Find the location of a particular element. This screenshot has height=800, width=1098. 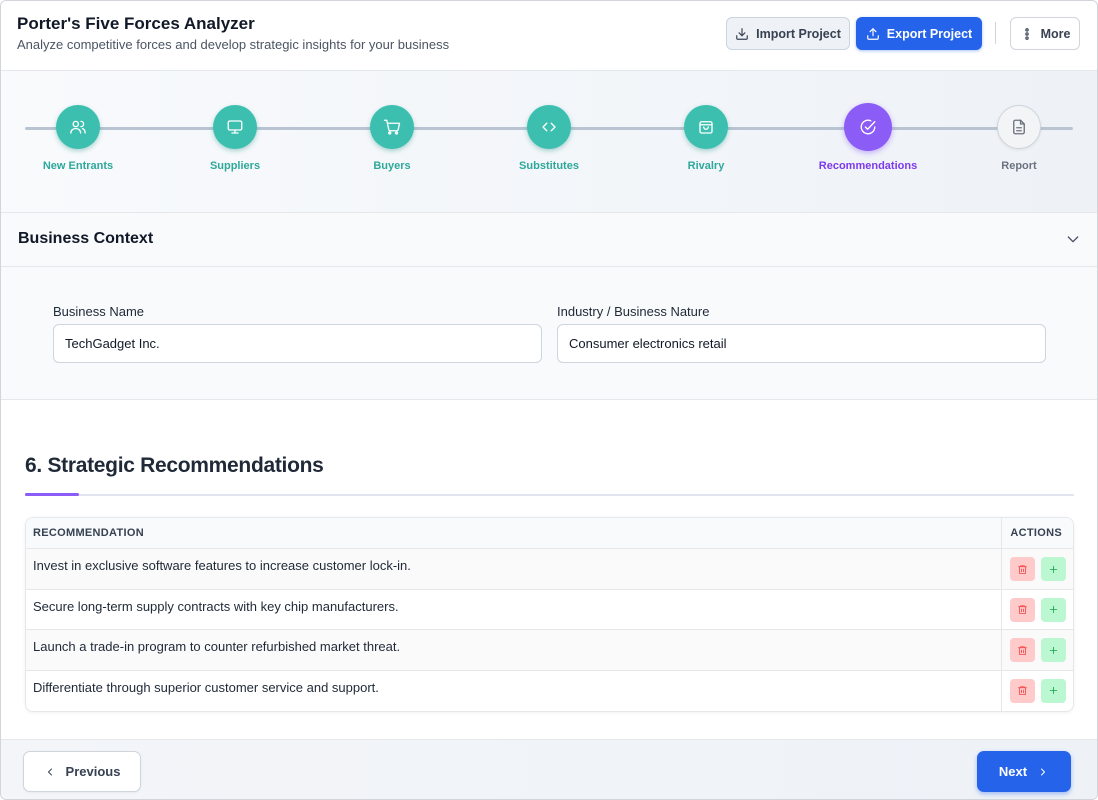

step-buyers: Buyers is located at coordinates (392, 138).